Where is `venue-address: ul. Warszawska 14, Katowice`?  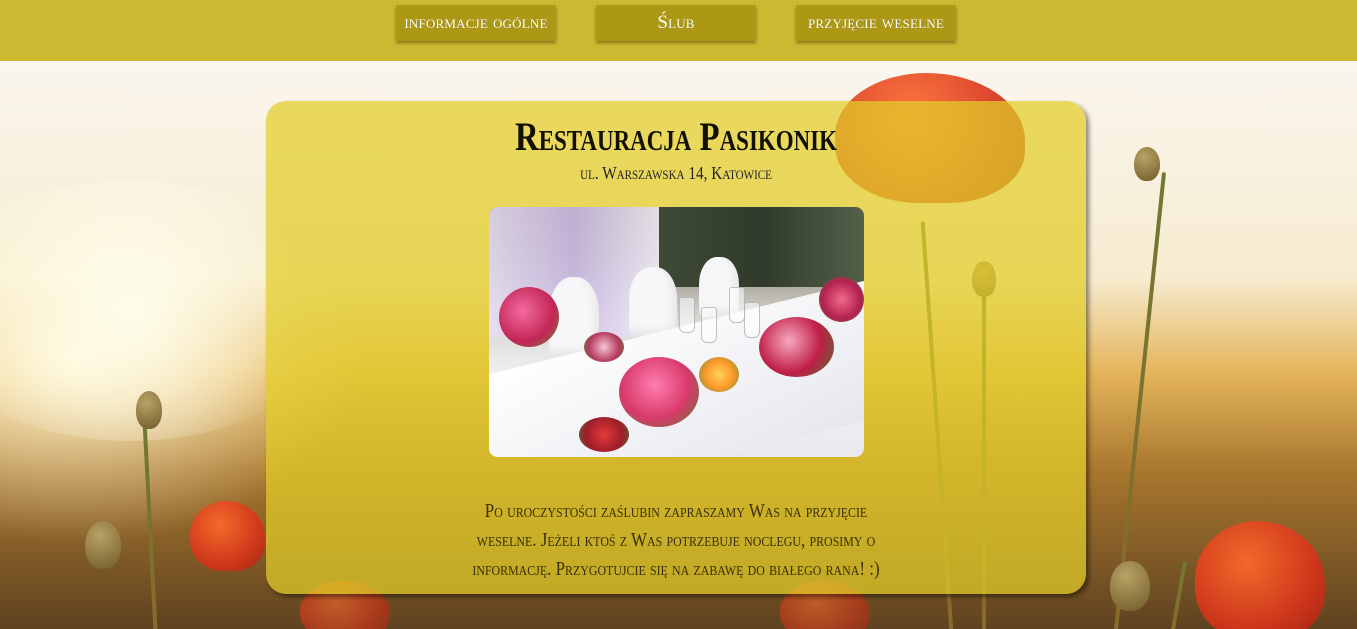
venue-address: ul. Warszawska 14, Katowice is located at coordinates (676, 173).